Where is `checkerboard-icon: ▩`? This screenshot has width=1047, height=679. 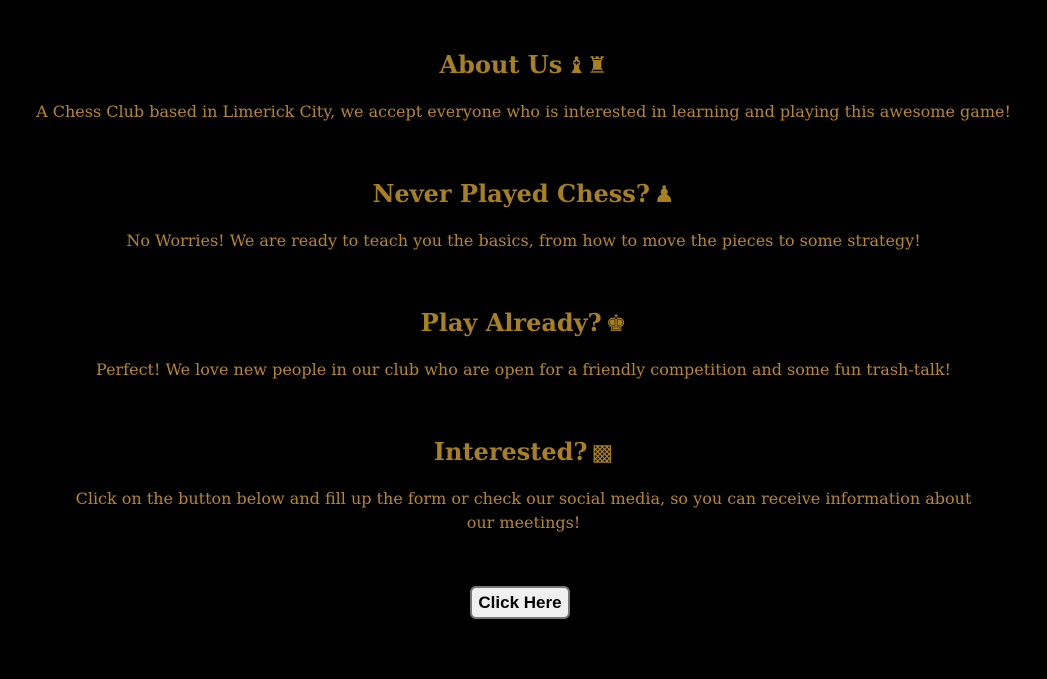 checkerboard-icon: ▩ is located at coordinates (602, 453).